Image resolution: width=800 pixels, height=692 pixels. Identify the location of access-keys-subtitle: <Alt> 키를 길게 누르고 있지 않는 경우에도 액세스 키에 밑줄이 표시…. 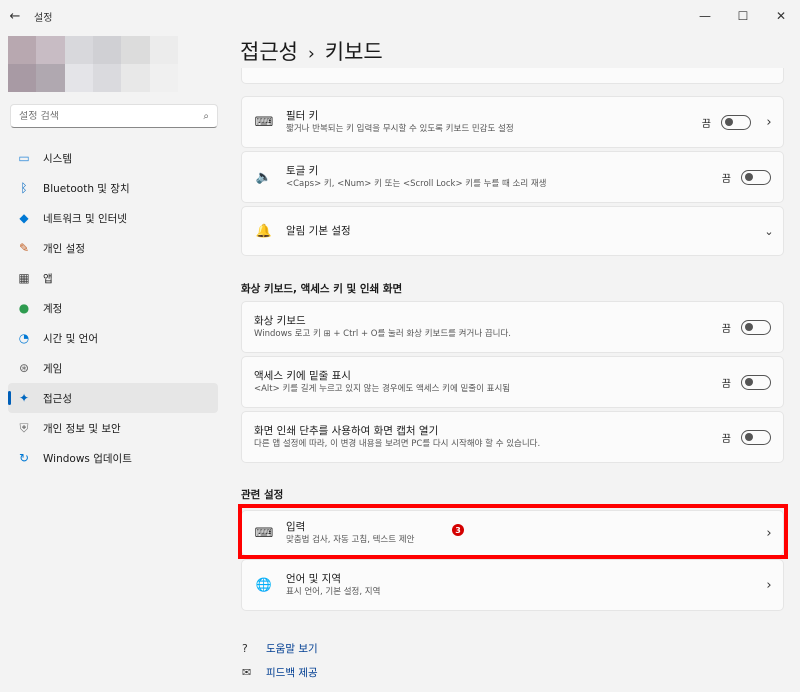
(382, 389).